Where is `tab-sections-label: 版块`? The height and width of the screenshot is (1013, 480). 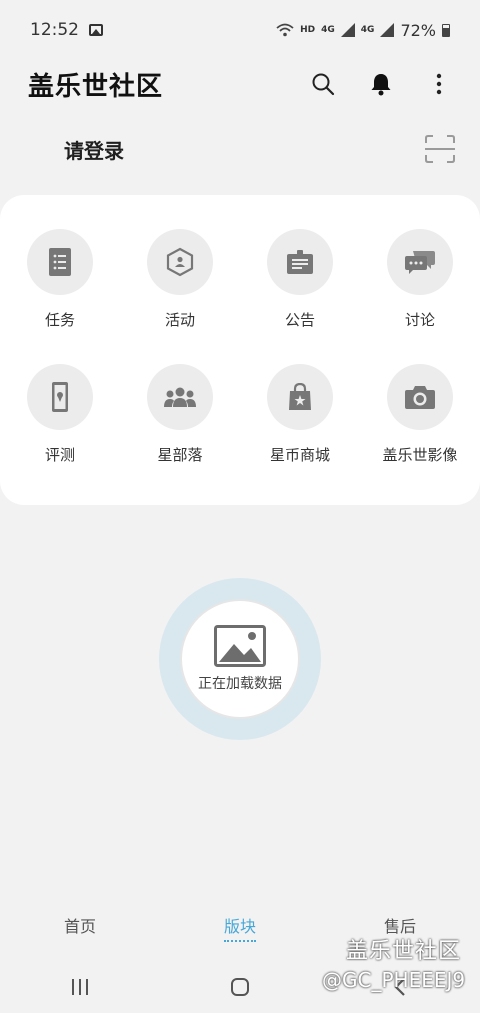
tab-sections-label: 版块 is located at coordinates (239, 929).